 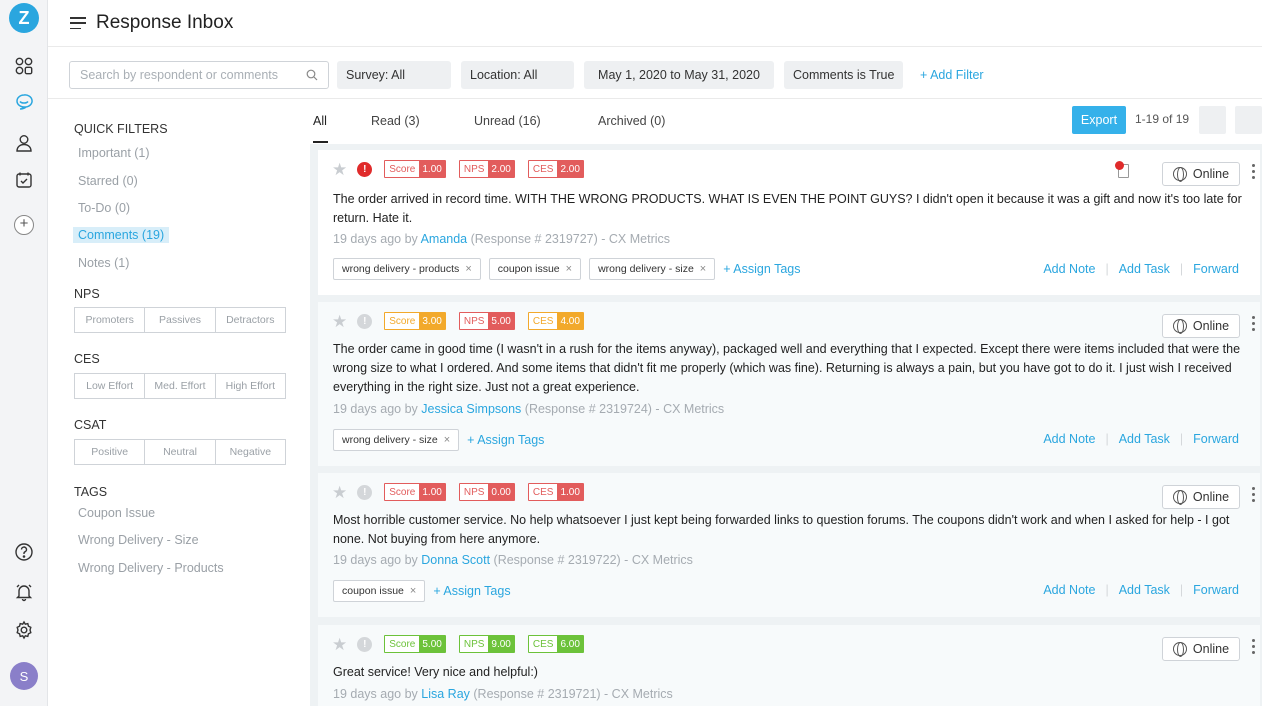 What do you see at coordinates (250, 452) in the screenshot?
I see `csat-negative-option: Negative` at bounding box center [250, 452].